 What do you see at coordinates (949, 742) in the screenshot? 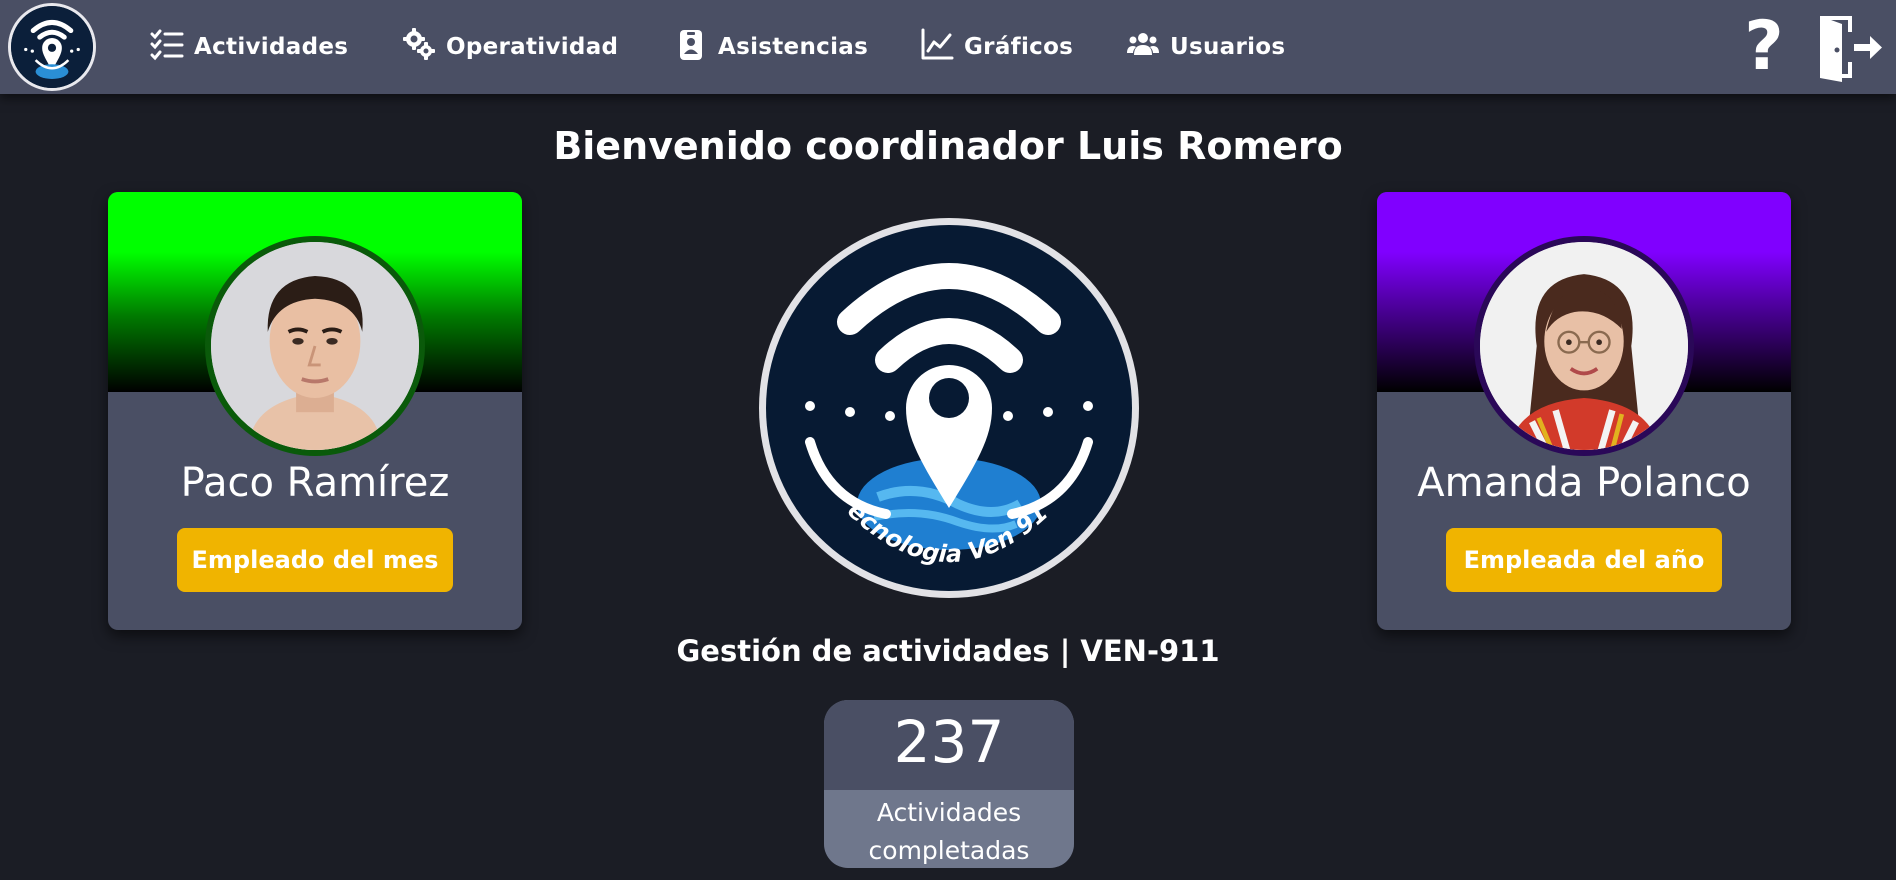
I see `stat-value: 237` at bounding box center [949, 742].